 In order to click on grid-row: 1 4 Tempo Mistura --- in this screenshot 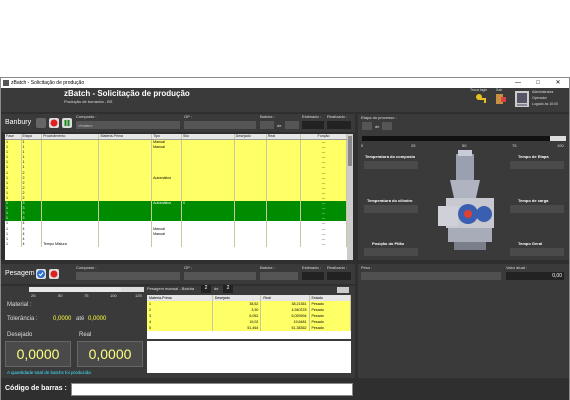, I will do `click(176, 244)`.